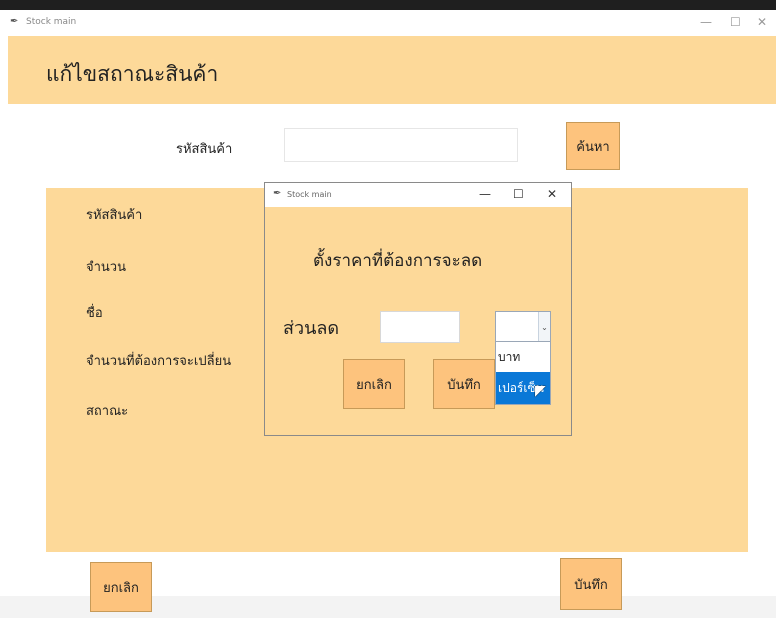 The image size is (776, 618). Describe the element at coordinates (762, 22) in the screenshot. I see `close-button: ✕` at that location.